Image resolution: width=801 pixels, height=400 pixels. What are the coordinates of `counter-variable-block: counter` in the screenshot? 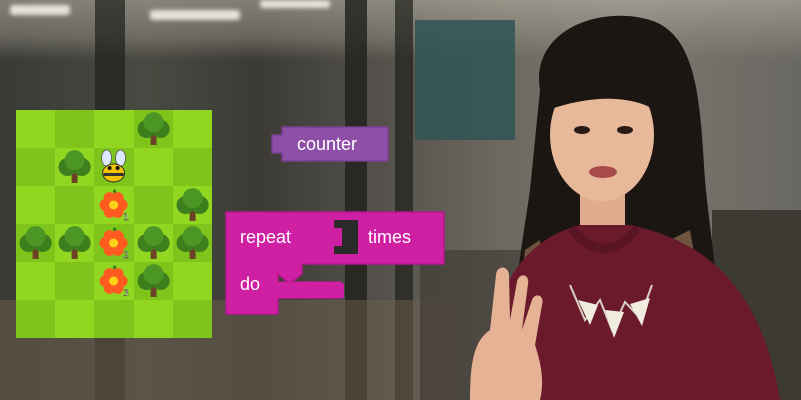 It's located at (335, 145).